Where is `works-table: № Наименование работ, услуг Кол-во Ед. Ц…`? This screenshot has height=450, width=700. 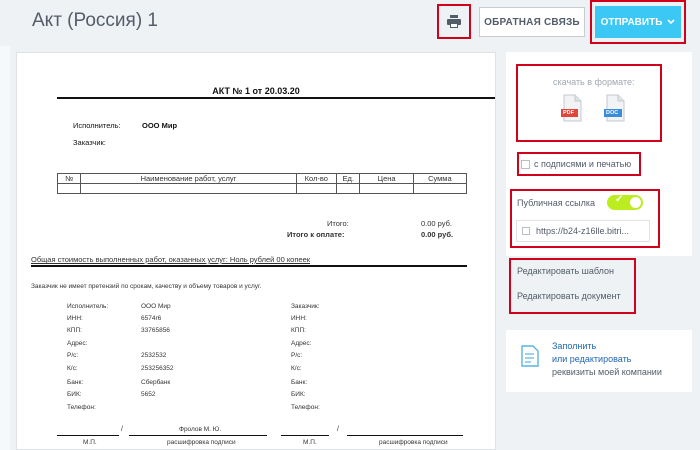
works-table: № Наименование работ, услуг Кол-во Ед. Ц… is located at coordinates (262, 183).